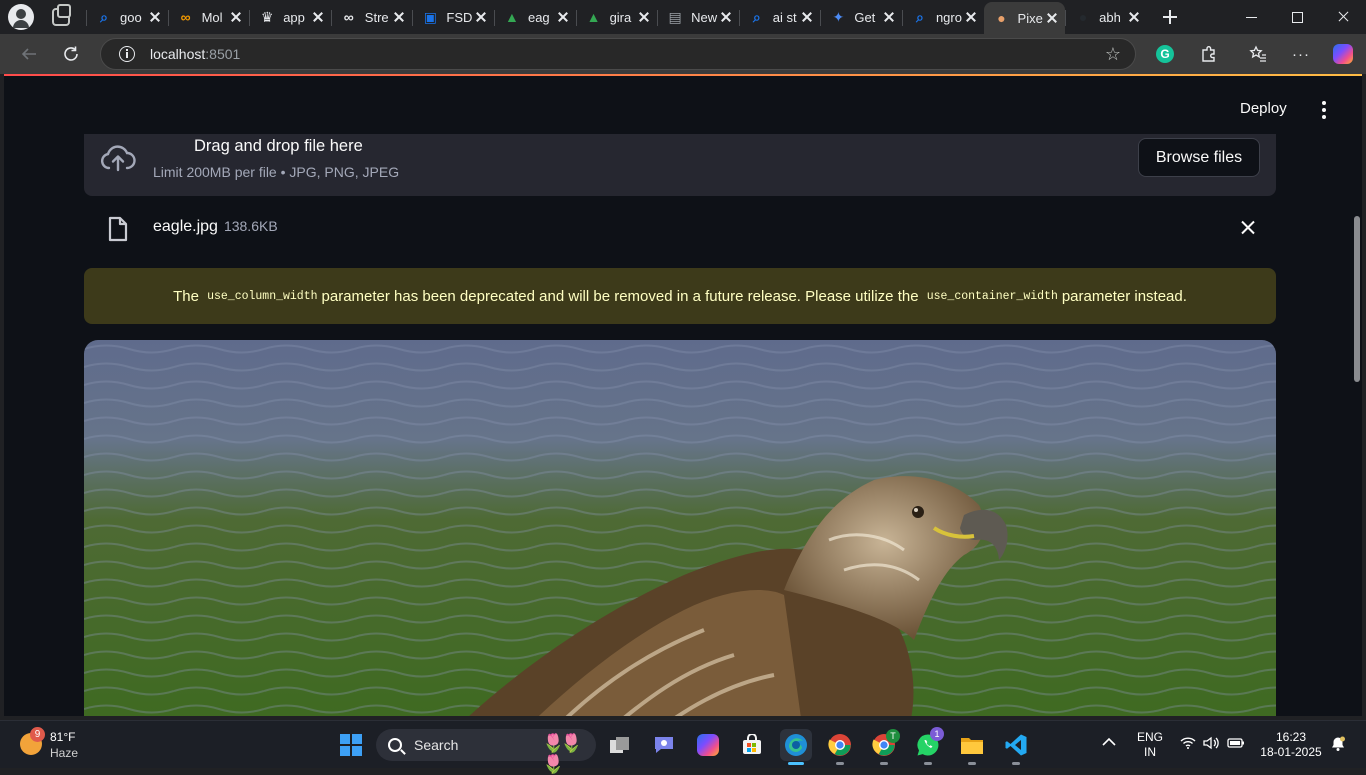 This screenshot has height=775, width=1366. Describe the element at coordinates (1324, 110) in the screenshot. I see `main-menu-button` at that location.